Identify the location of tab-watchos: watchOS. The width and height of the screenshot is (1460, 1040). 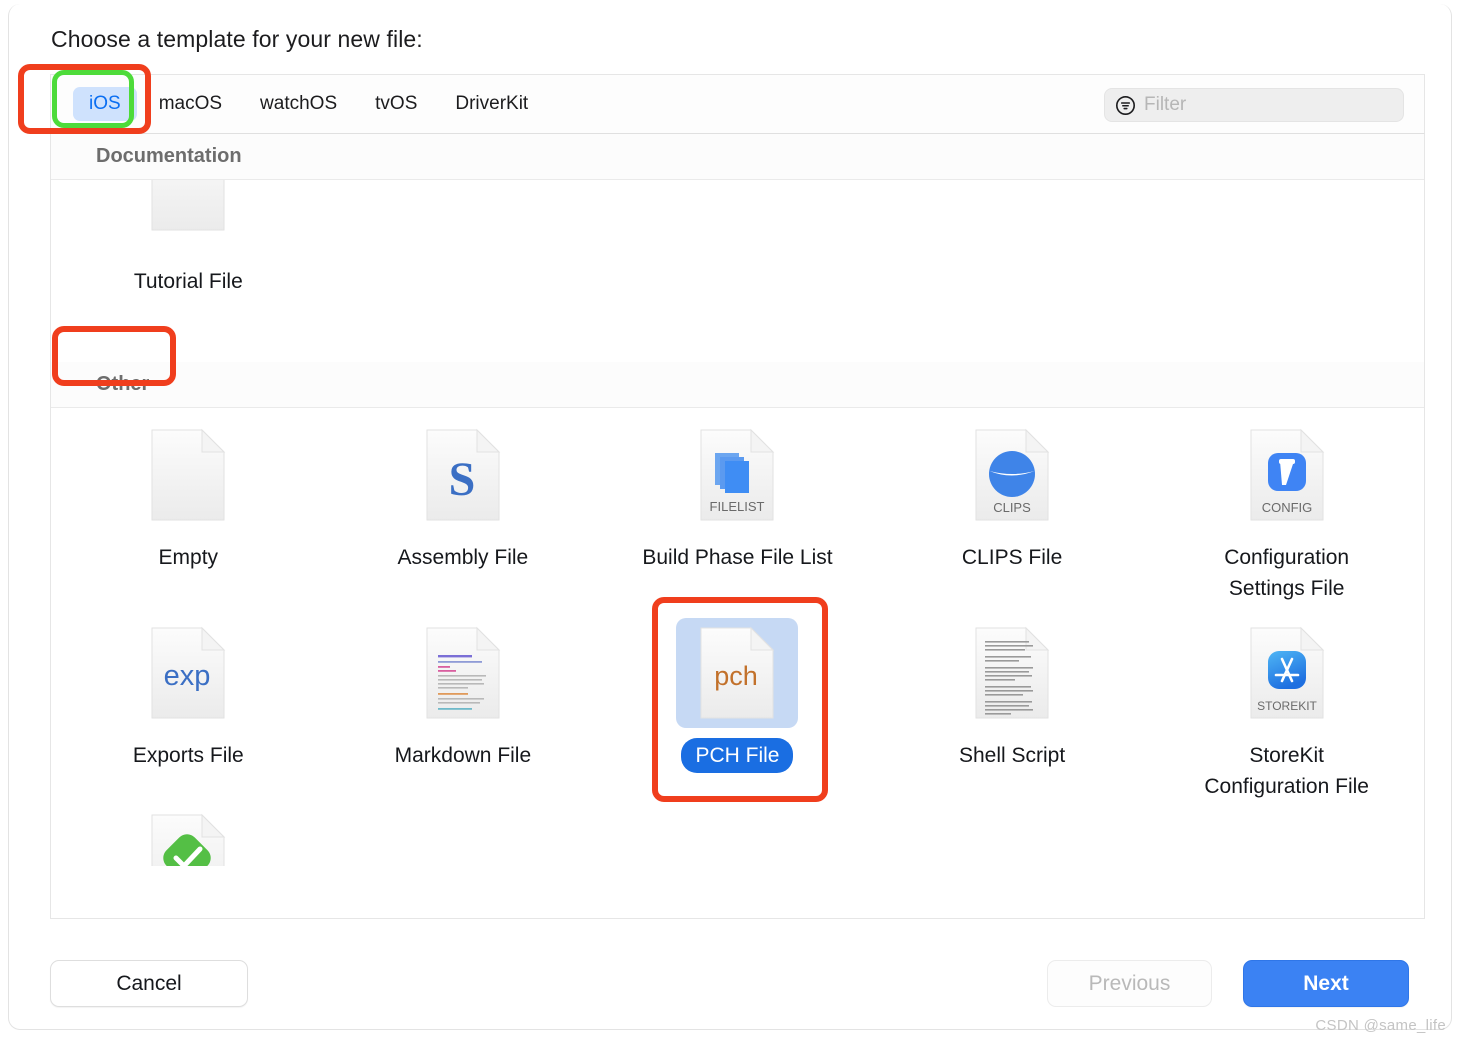
(298, 104).